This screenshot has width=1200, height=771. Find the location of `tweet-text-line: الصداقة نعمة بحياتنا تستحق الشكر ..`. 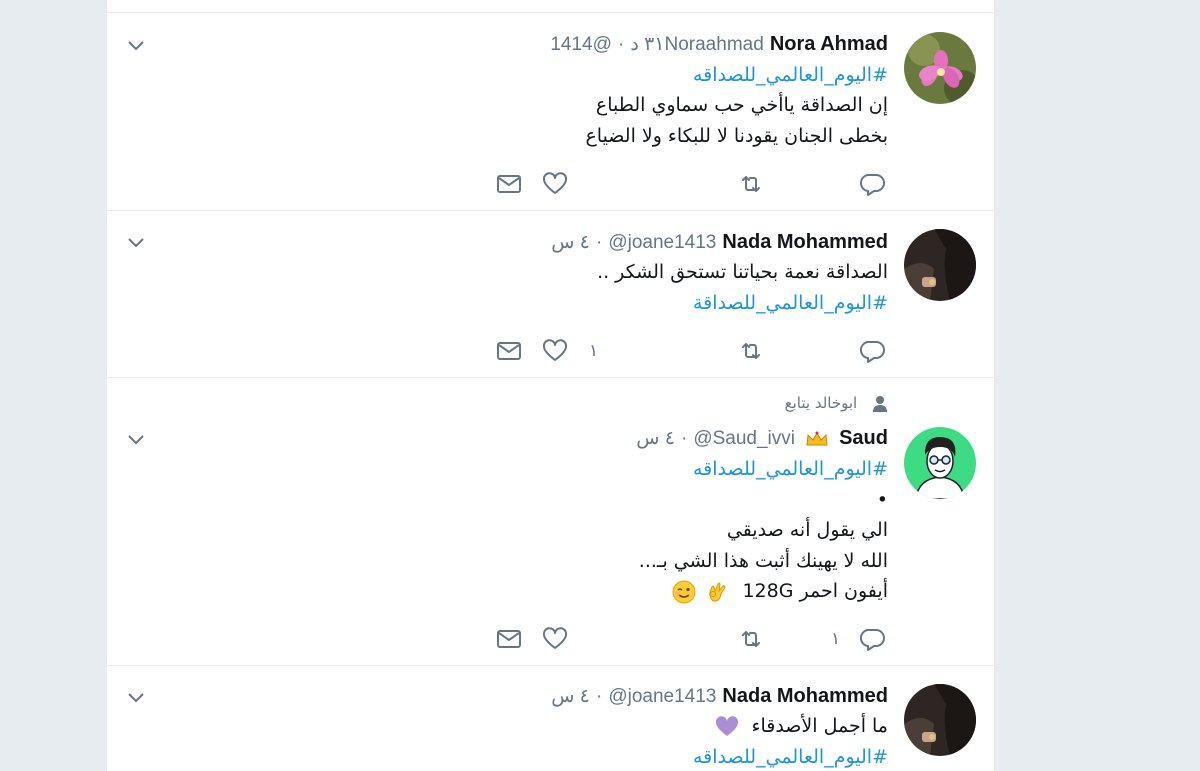

tweet-text-line: الصداقة نعمة بحياتنا تستحق الشكر .. is located at coordinates (742, 272).